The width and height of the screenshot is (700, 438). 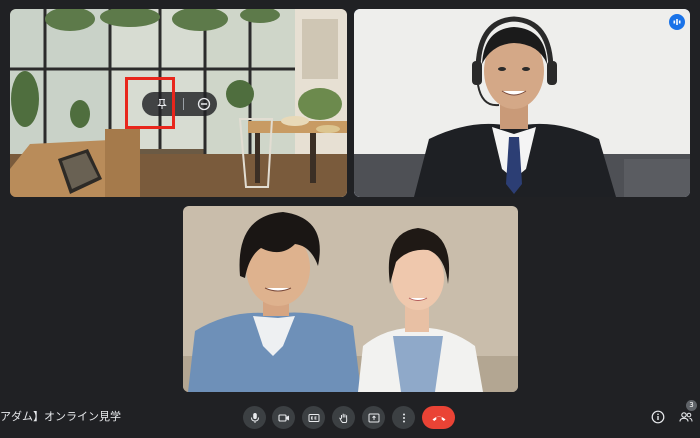 I want to click on end-call-icon, so click(x=438, y=418).